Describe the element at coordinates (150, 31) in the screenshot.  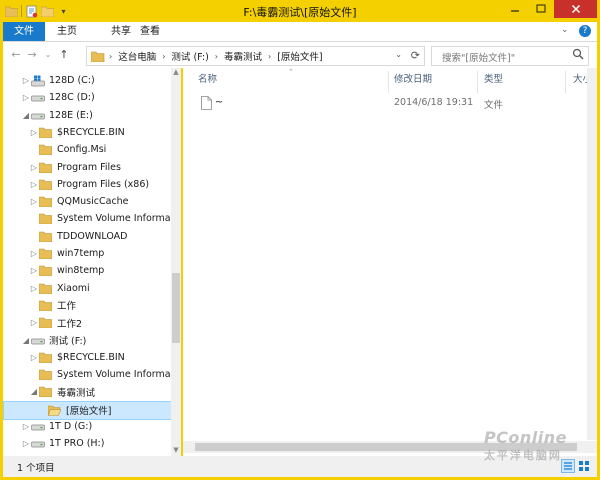
I see `tab-view: 查看` at that location.